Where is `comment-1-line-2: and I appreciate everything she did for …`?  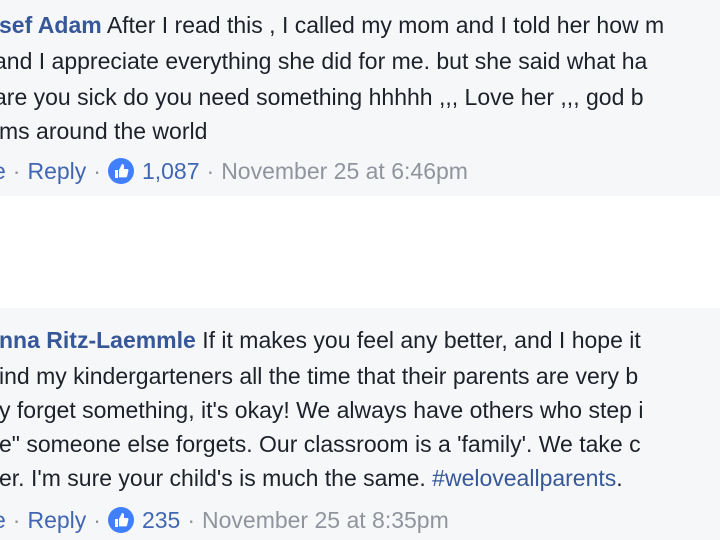
comment-1-line-2: and I appreciate everything she did for … is located at coordinates (324, 61).